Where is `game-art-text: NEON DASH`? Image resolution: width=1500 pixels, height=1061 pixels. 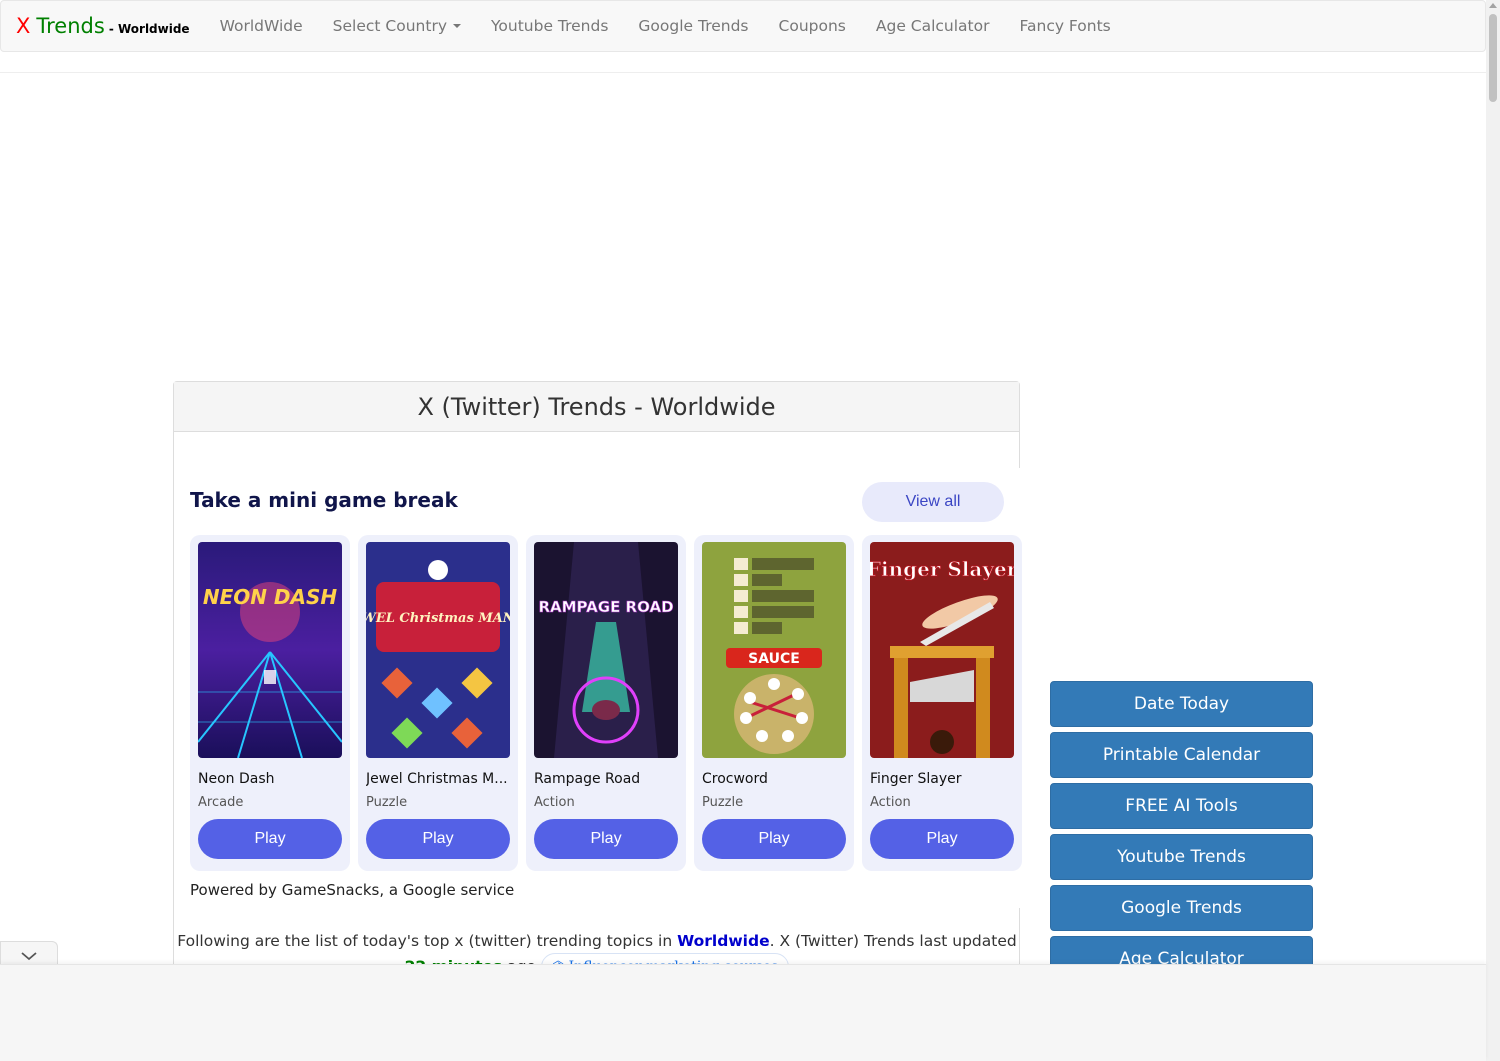
game-art-text: NEON DASH is located at coordinates (270, 597).